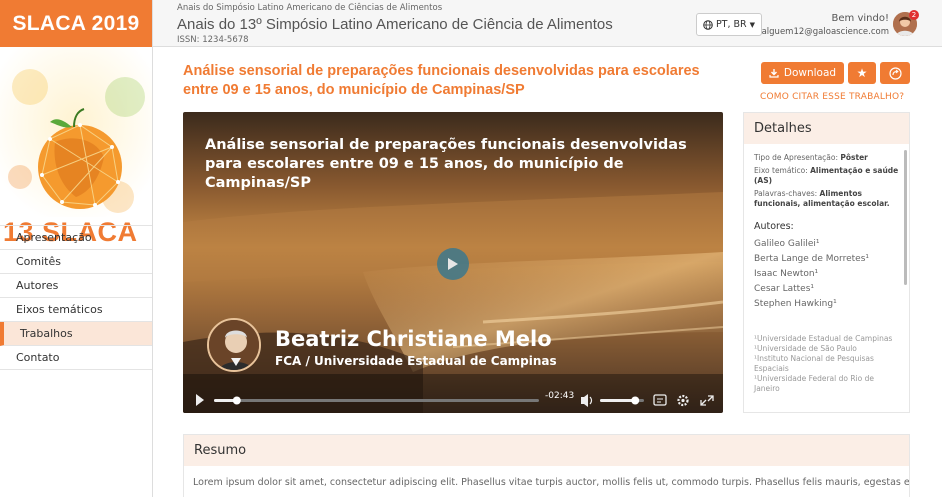 The image size is (942, 497). I want to click on play-button, so click(453, 264).